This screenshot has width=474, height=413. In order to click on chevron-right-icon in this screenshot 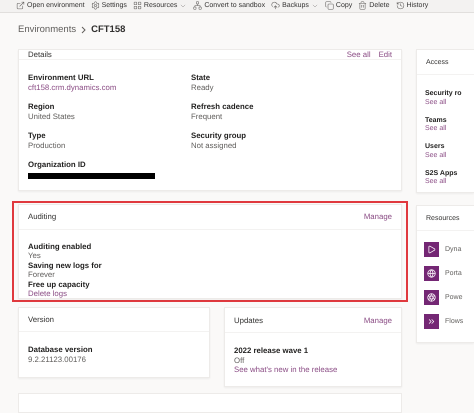, I will do `click(83, 30)`.